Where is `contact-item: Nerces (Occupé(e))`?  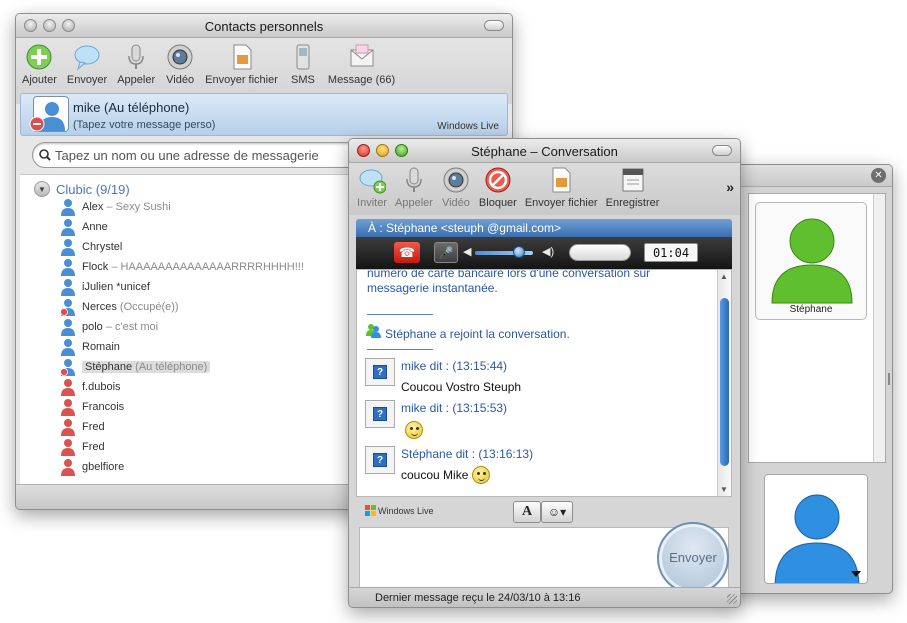
contact-item: Nerces (Occupé(e)) is located at coordinates (119, 307).